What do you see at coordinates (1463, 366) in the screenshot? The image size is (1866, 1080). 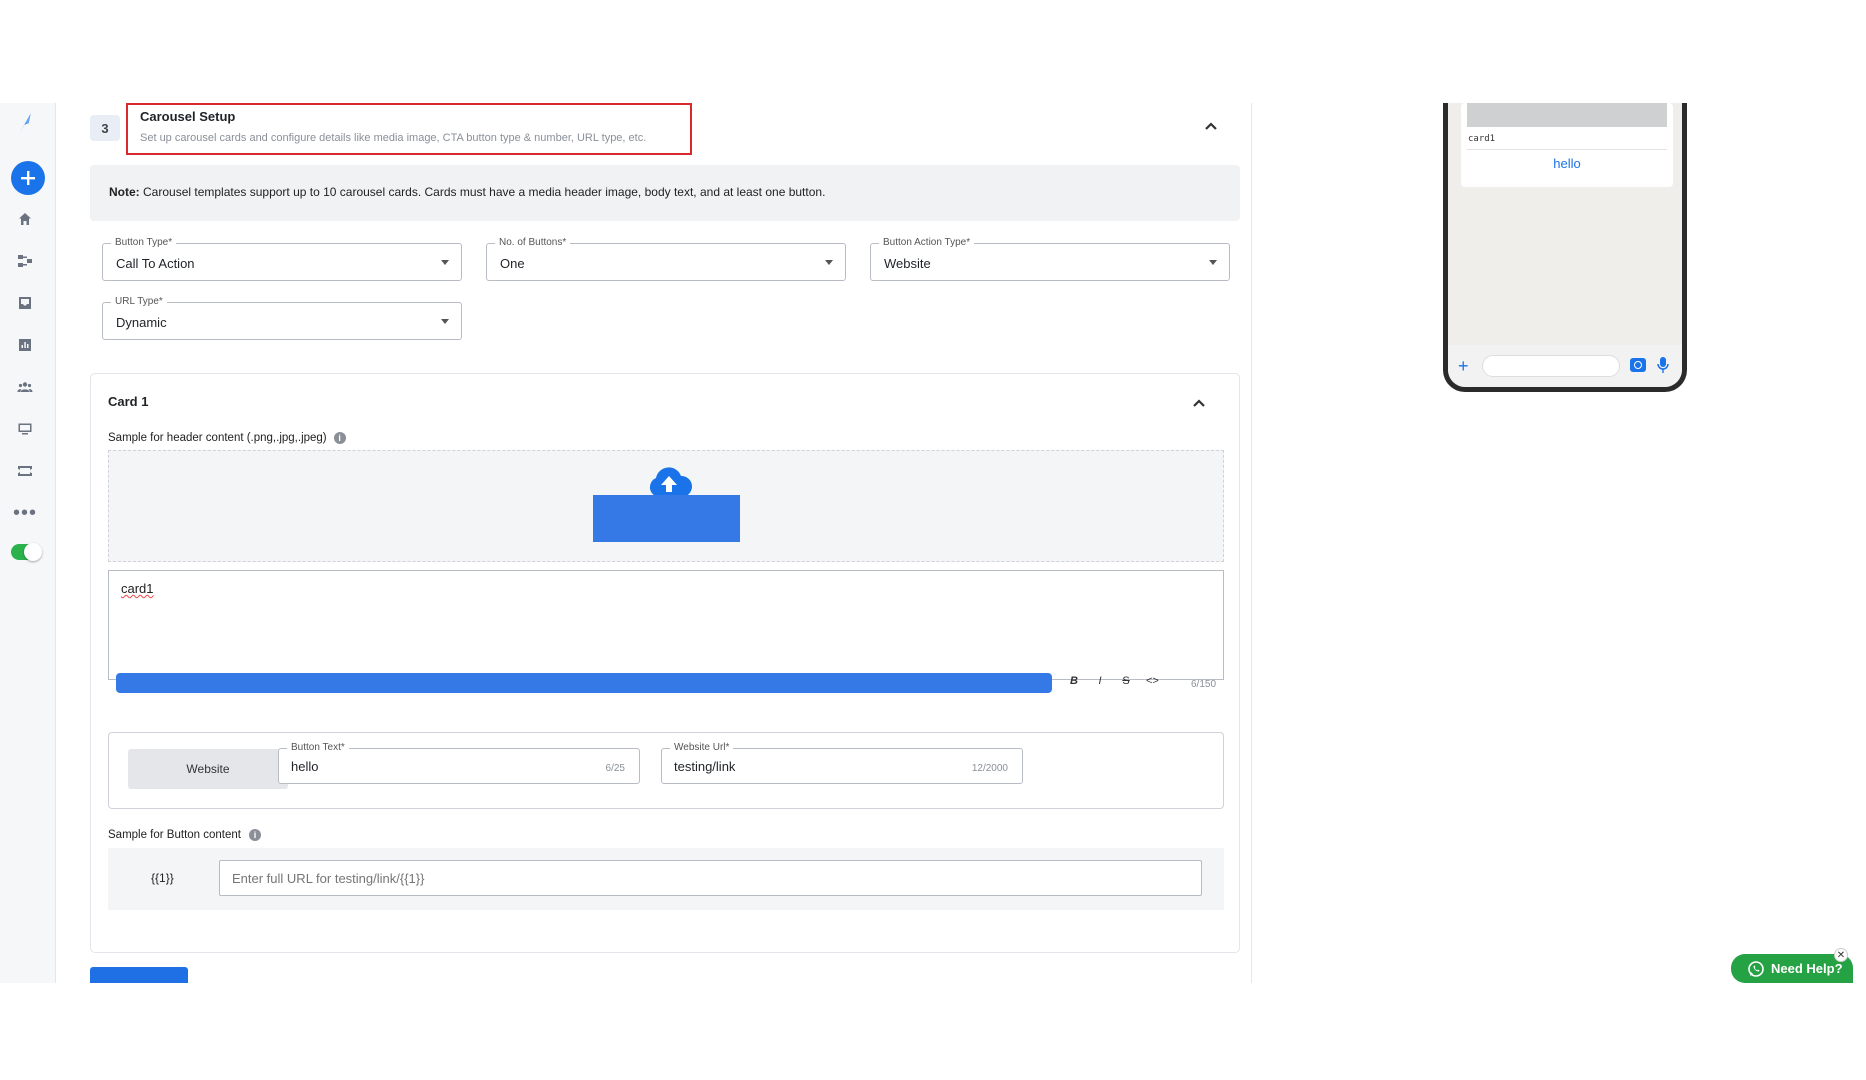 I see `plus-icon: +` at bounding box center [1463, 366].